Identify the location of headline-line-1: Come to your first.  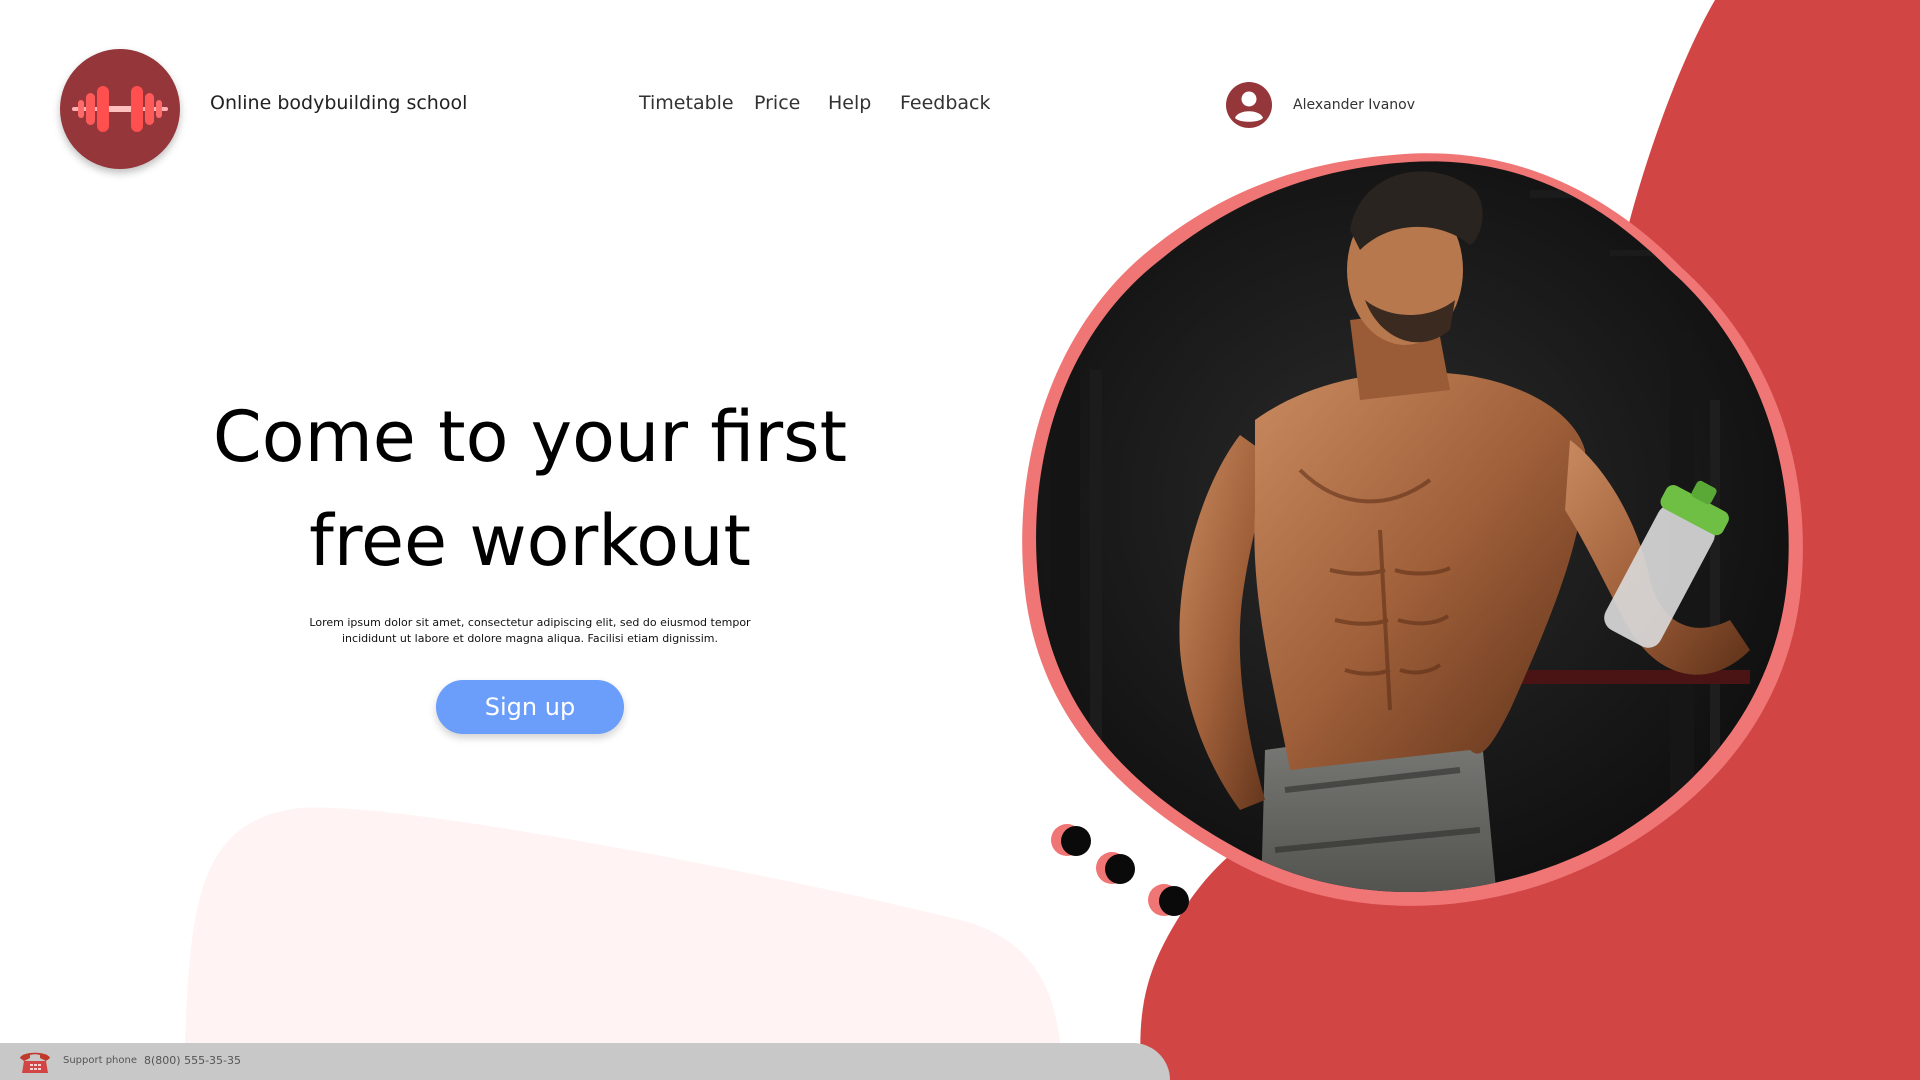
(530, 437).